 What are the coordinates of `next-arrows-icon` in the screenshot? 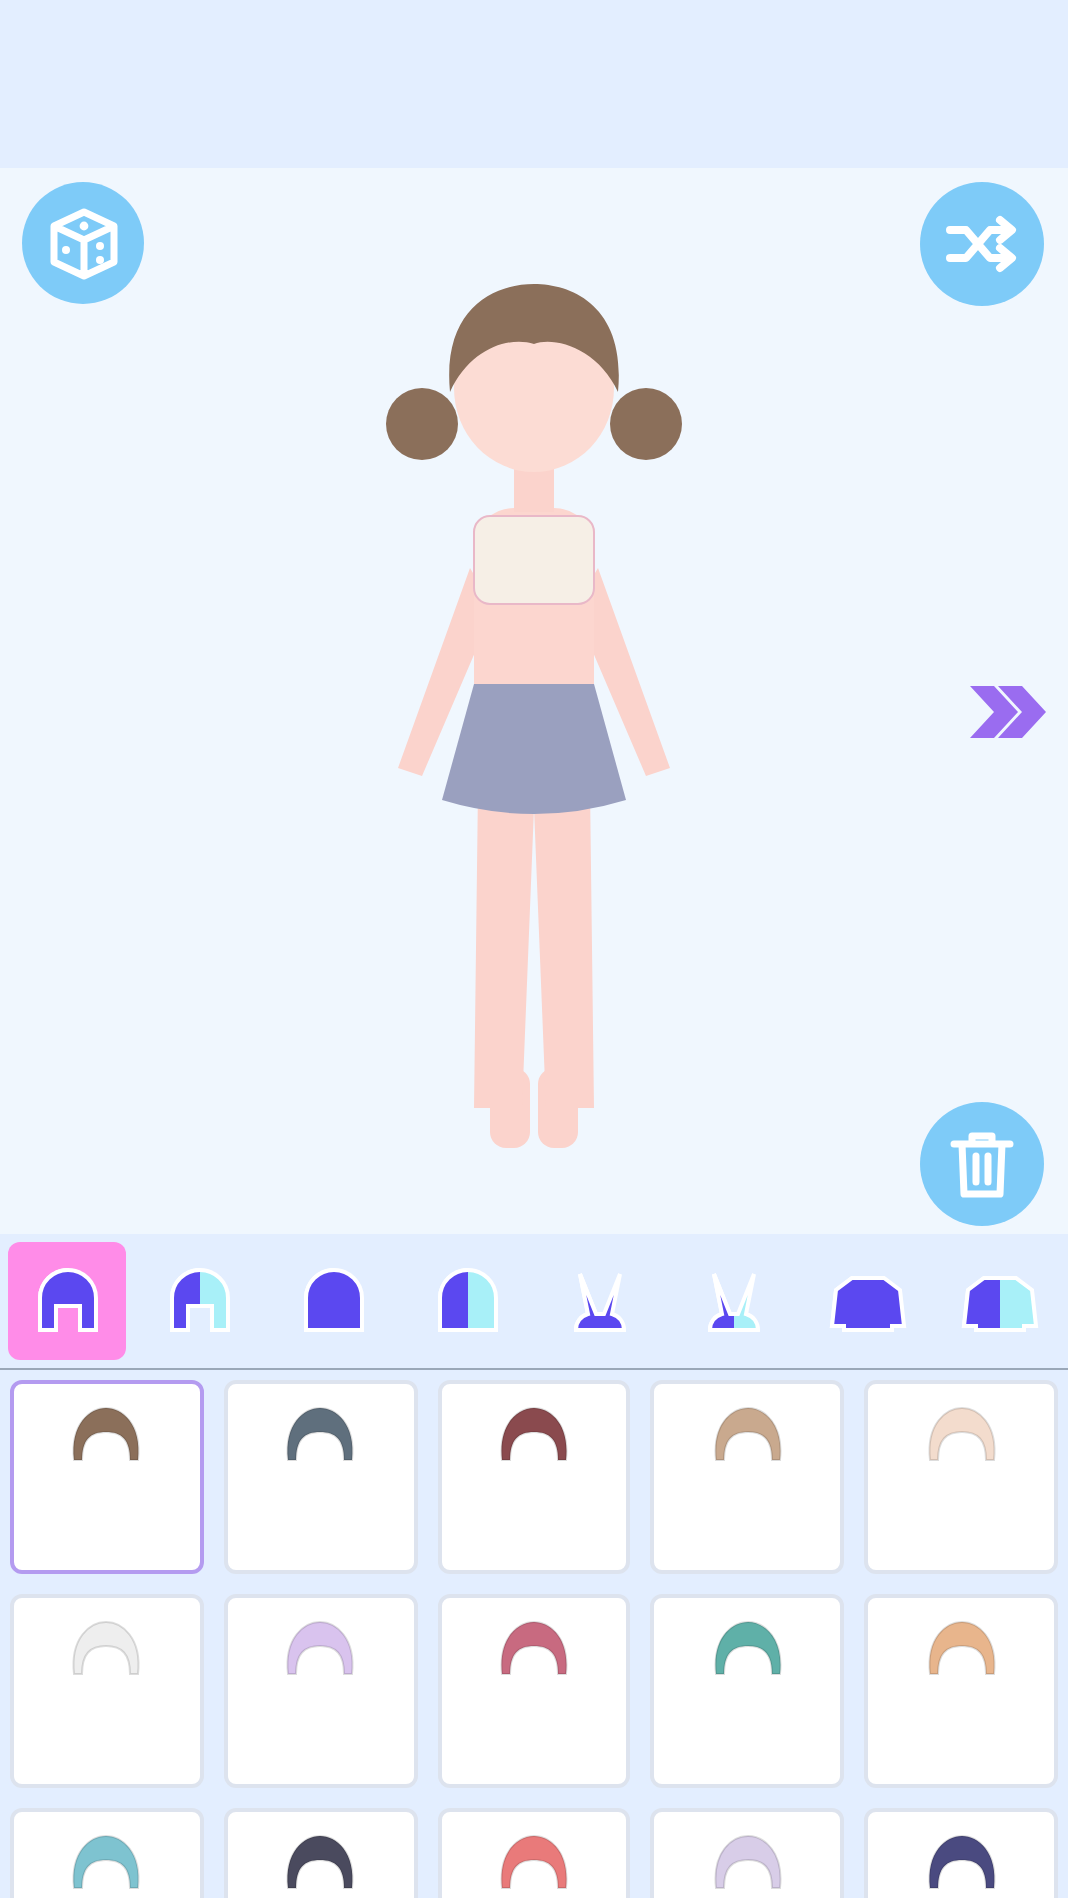 It's located at (1008, 712).